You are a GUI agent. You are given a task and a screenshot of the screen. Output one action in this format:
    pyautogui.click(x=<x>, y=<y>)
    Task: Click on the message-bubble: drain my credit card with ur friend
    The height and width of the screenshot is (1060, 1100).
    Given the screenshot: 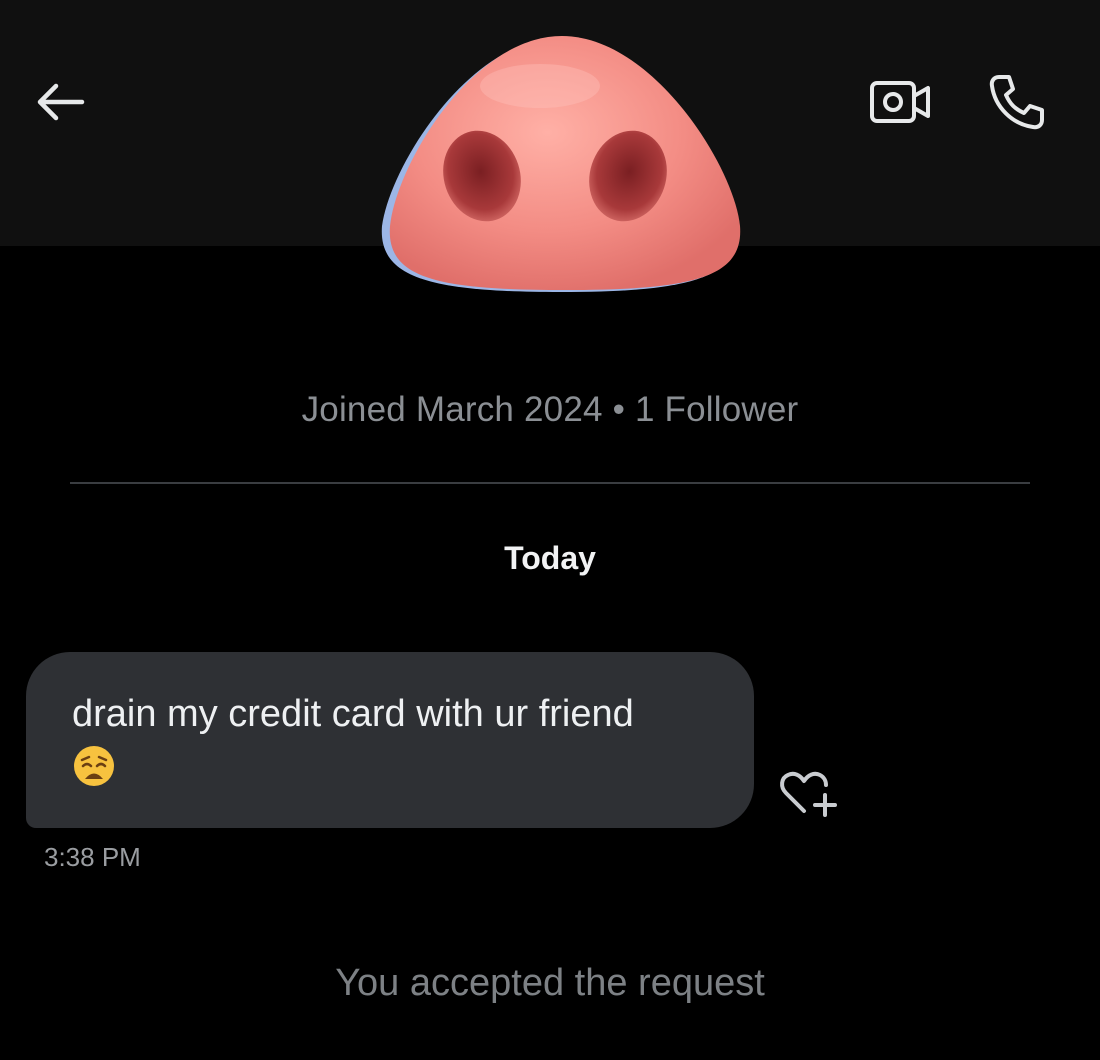 What is the action you would take?
    pyautogui.click(x=390, y=740)
    